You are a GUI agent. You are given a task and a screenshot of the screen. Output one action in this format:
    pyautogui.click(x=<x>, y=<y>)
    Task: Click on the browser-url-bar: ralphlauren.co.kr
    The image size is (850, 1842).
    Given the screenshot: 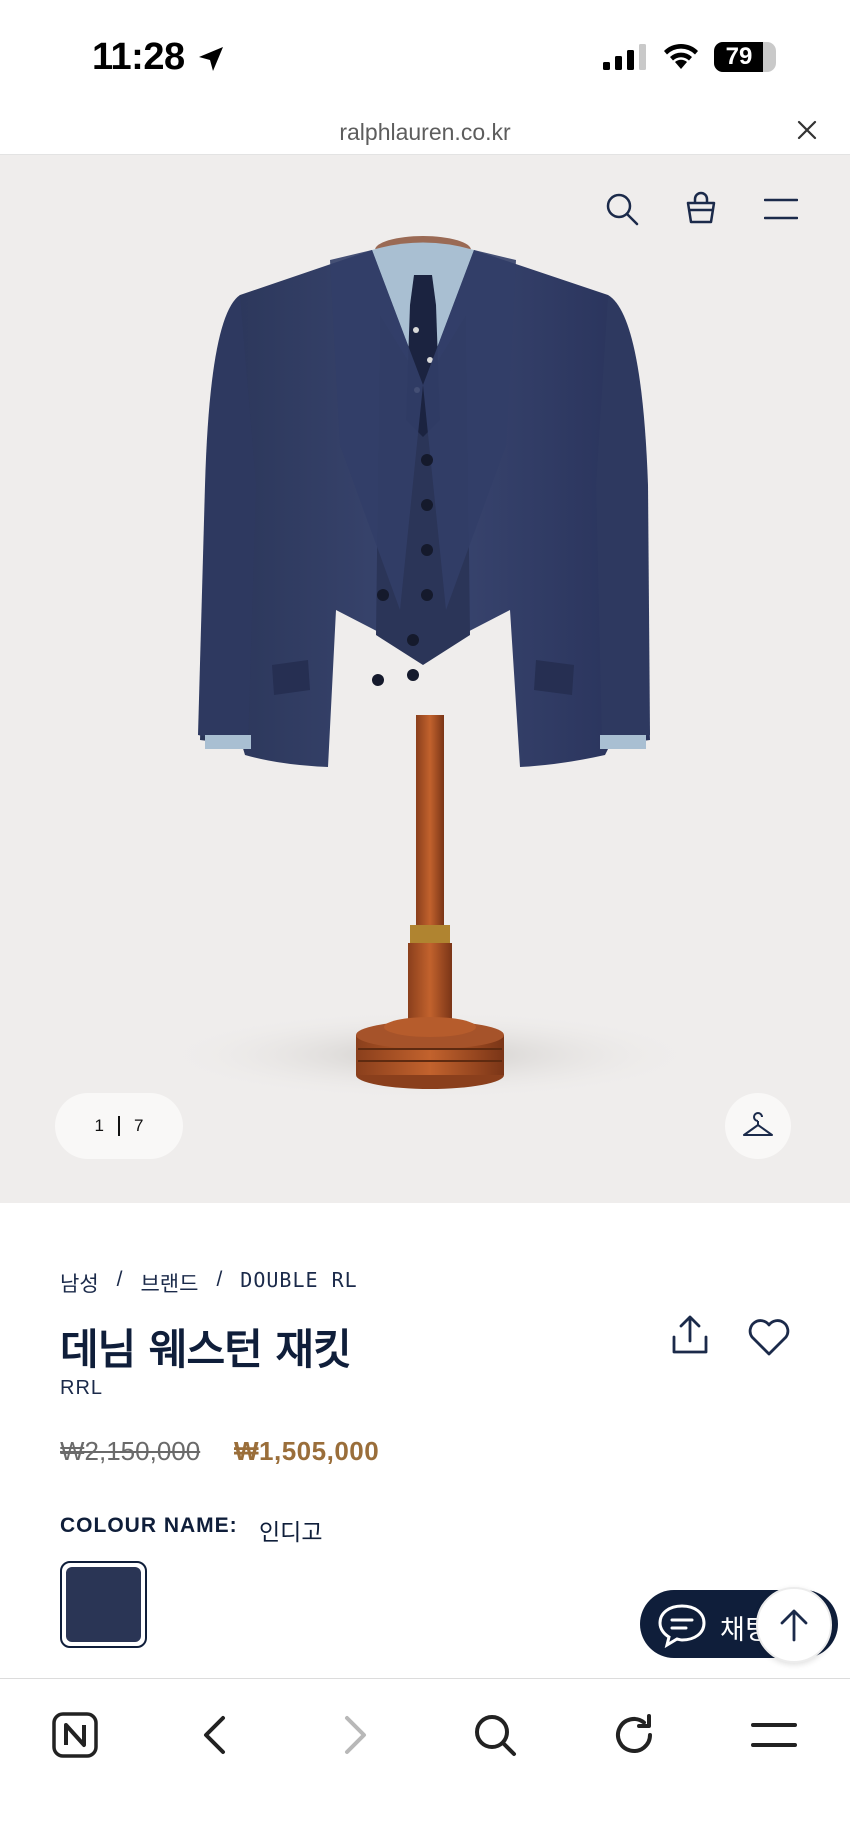 What is the action you would take?
    pyautogui.click(x=425, y=130)
    